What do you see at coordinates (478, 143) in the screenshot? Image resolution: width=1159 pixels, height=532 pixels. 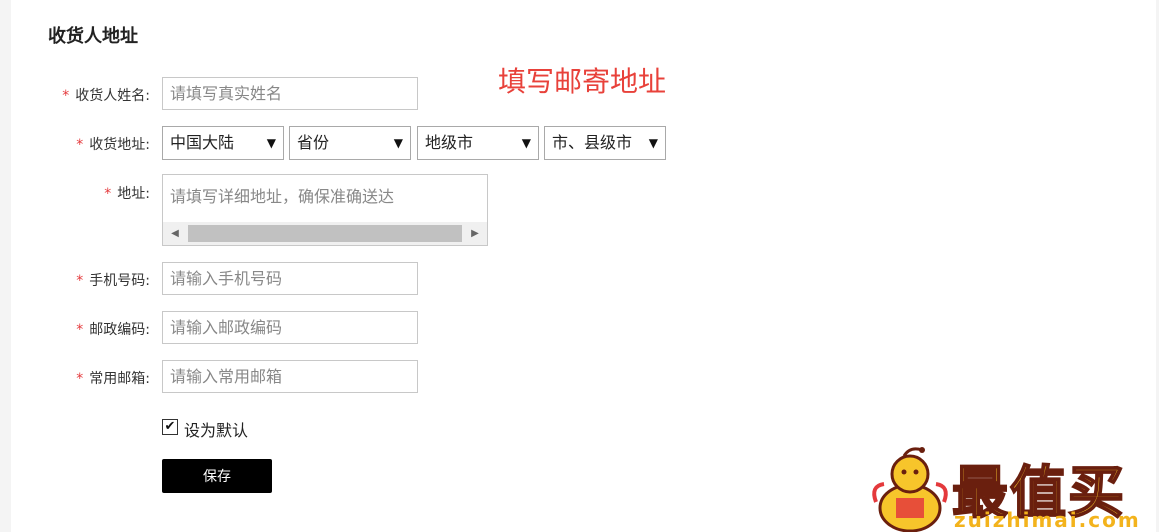 I see `city-select: 地级市 ▼` at bounding box center [478, 143].